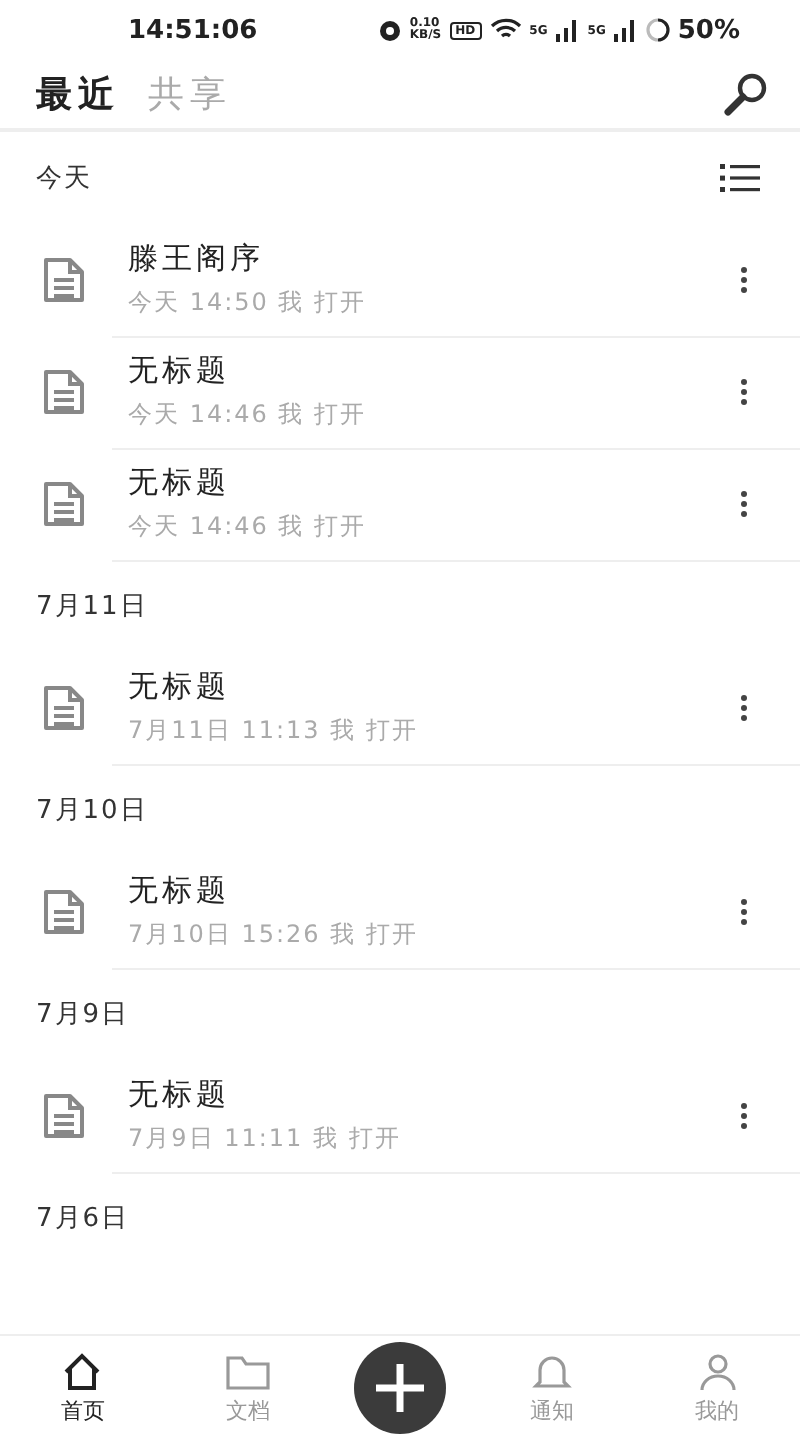 The height and width of the screenshot is (1440, 800). I want to click on home-icon, so click(82, 1371).